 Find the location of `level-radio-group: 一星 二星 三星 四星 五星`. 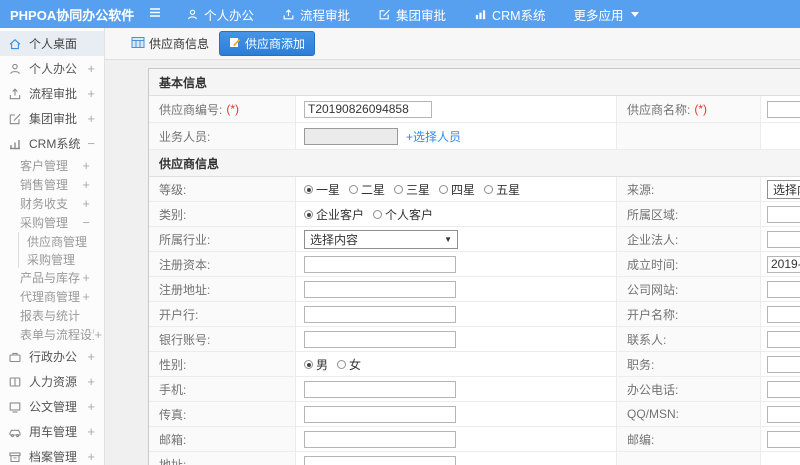

level-radio-group: 一星 二星 三星 四星 五星 is located at coordinates (456, 189).